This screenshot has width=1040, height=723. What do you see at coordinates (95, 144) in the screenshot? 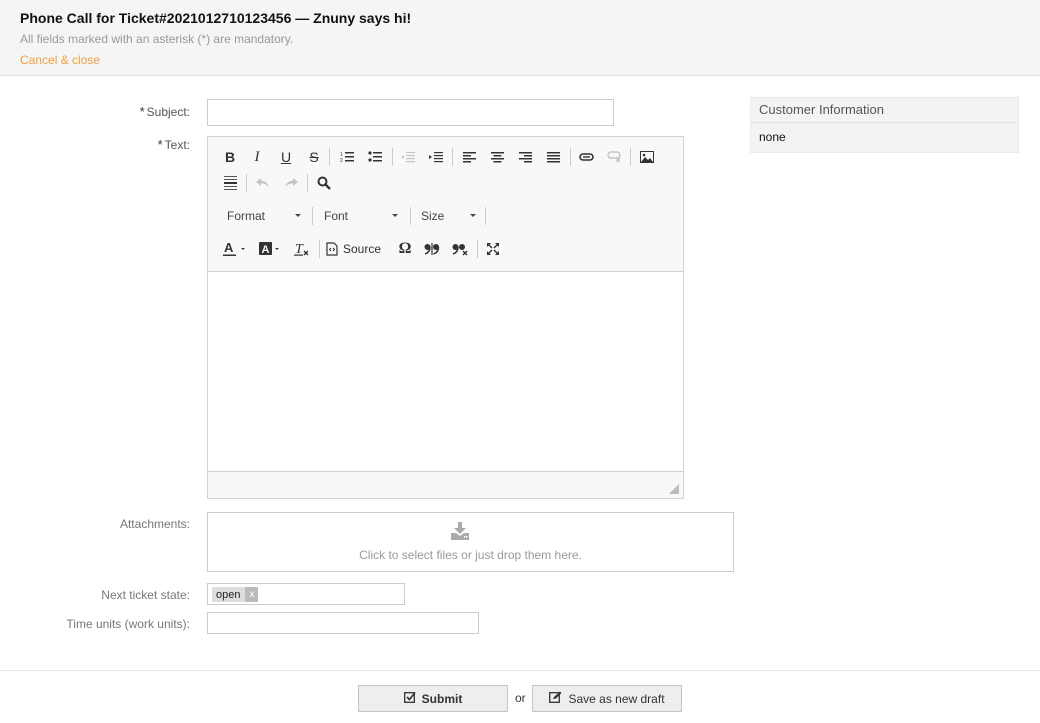
I see `text-label: * Text:` at bounding box center [95, 144].